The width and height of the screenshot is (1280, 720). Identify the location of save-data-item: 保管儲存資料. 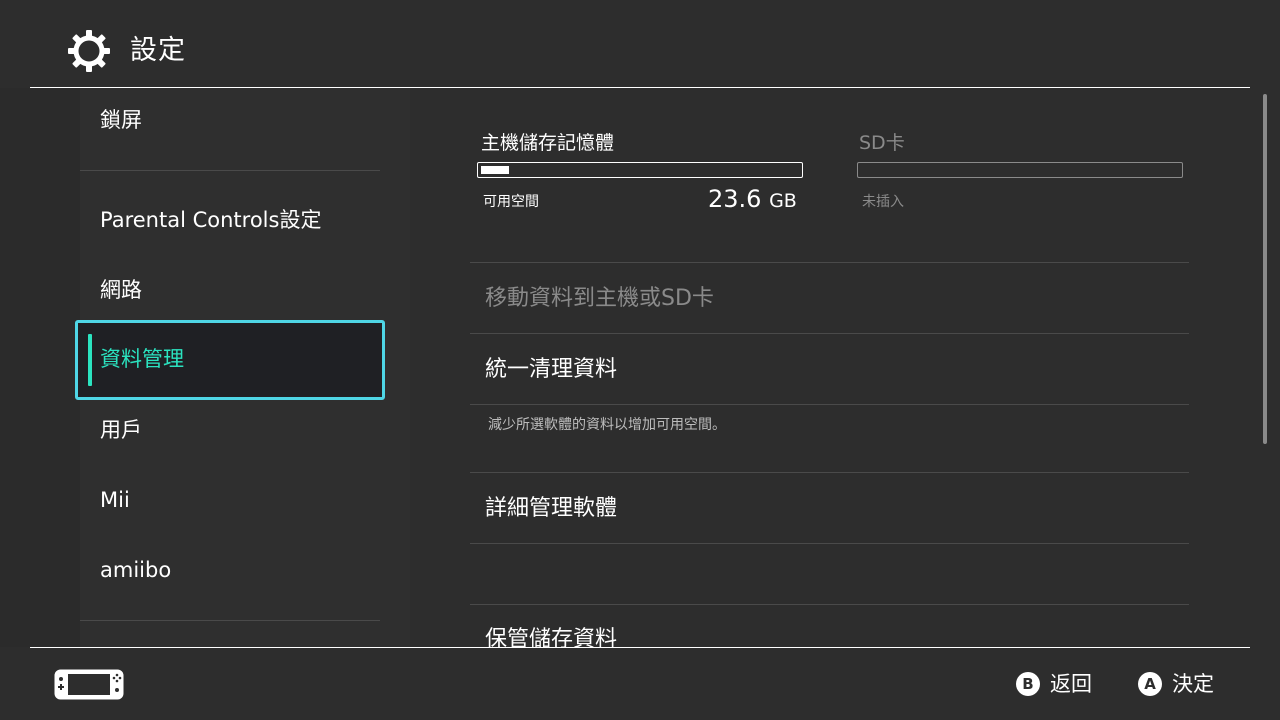
(551, 636).